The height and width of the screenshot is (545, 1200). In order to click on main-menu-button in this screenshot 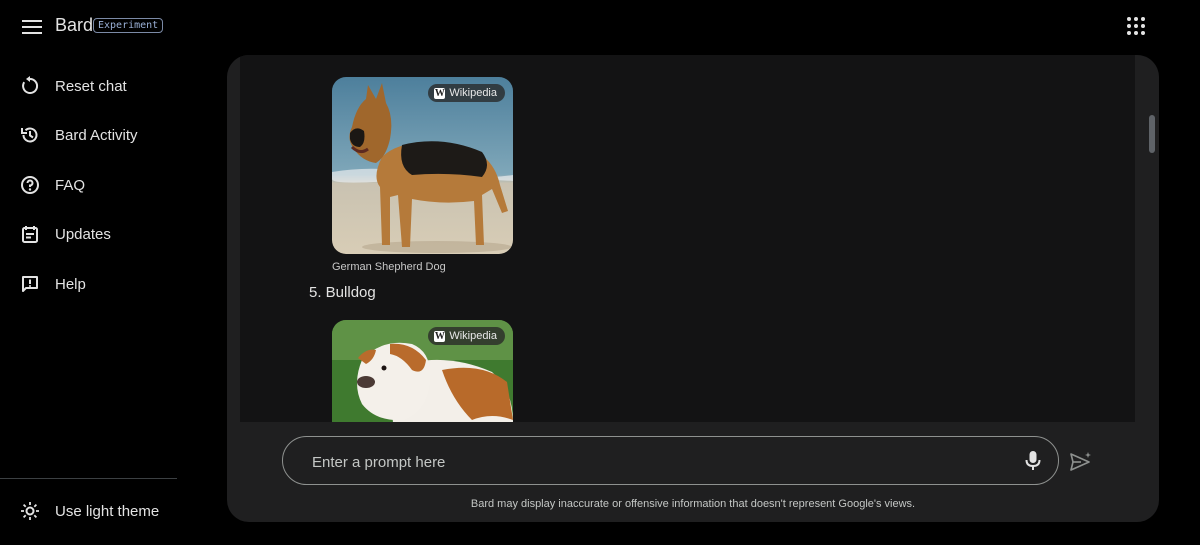, I will do `click(32, 26)`.